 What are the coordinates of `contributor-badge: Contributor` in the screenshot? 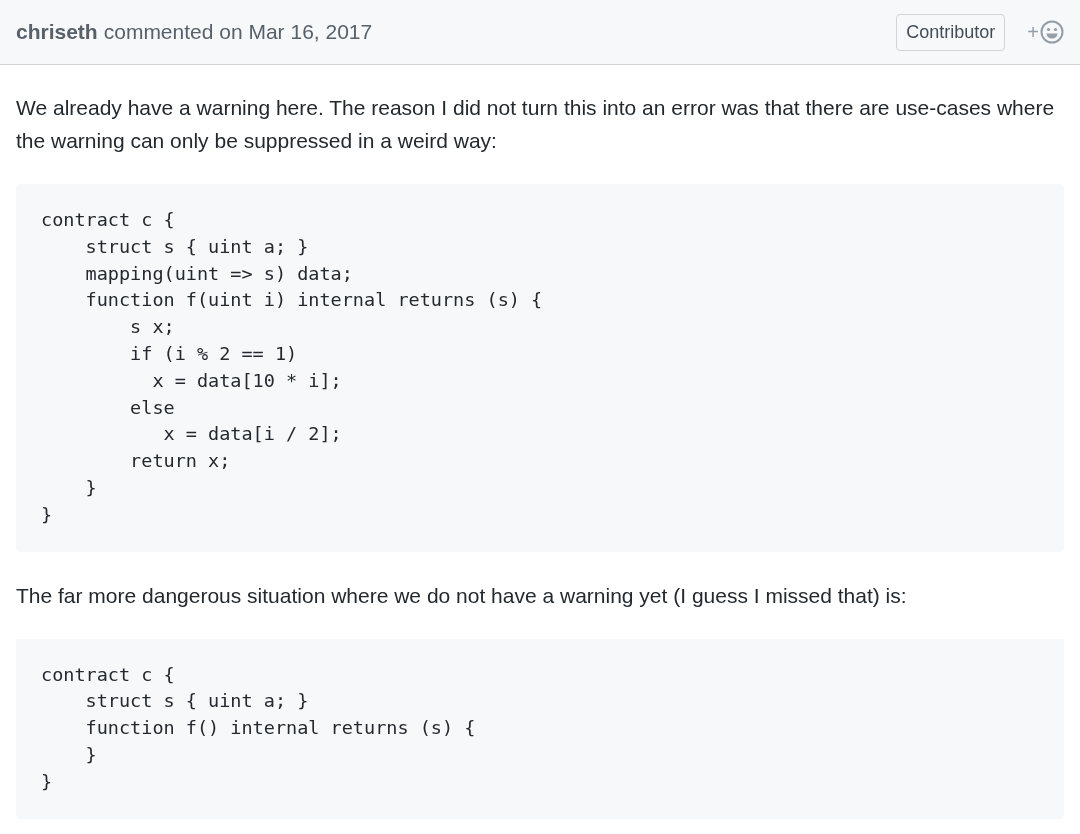 It's located at (951, 32).